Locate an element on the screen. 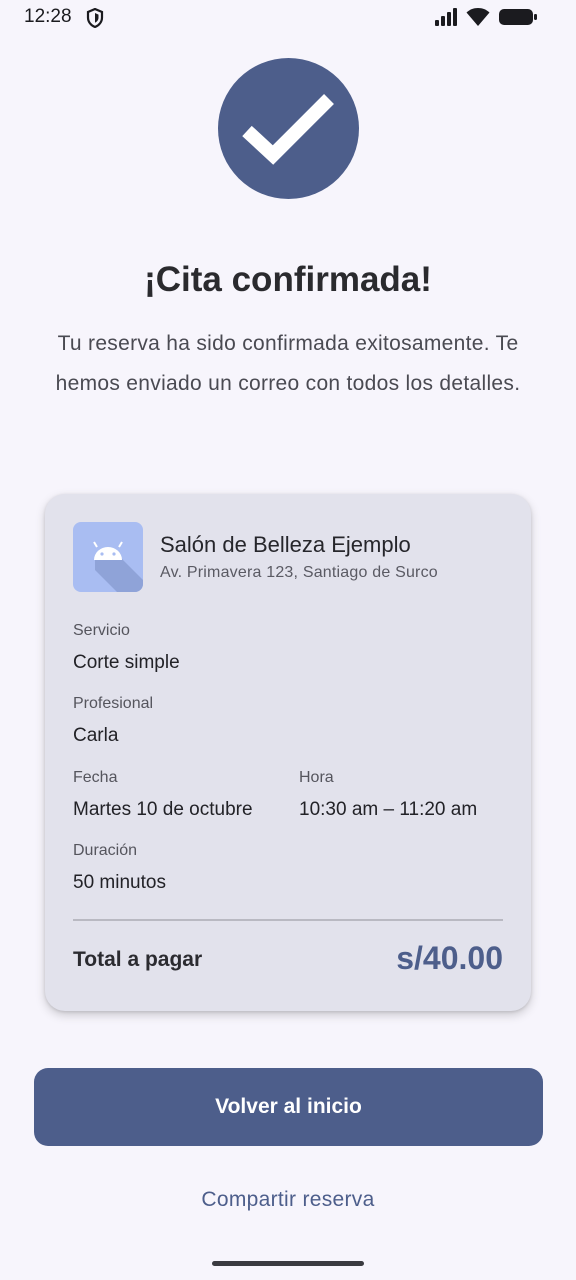 The height and width of the screenshot is (1280, 576). divider is located at coordinates (288, 920).